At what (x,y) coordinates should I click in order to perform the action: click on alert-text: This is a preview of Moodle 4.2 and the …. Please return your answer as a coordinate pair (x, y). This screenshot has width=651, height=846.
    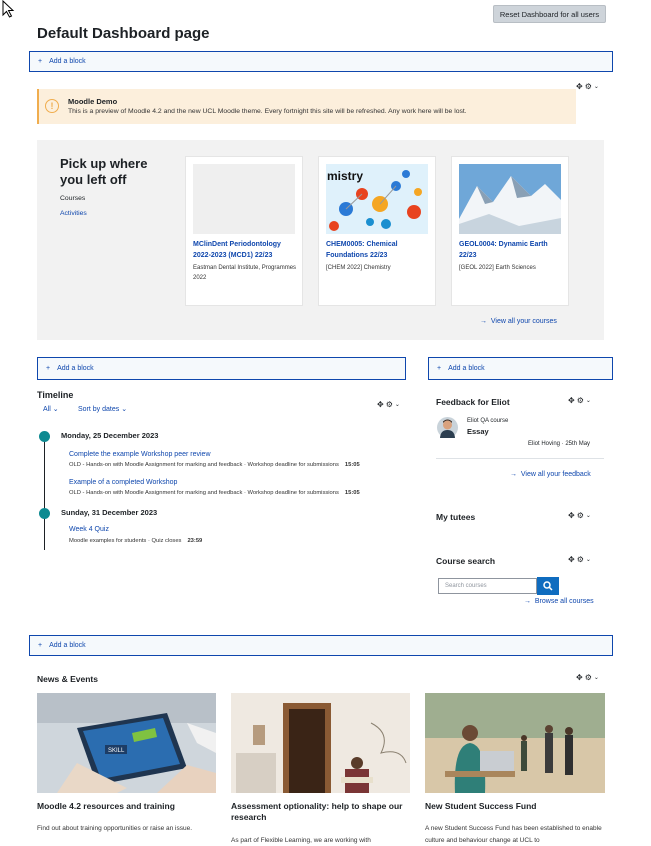
    Looking at the image, I should click on (267, 111).